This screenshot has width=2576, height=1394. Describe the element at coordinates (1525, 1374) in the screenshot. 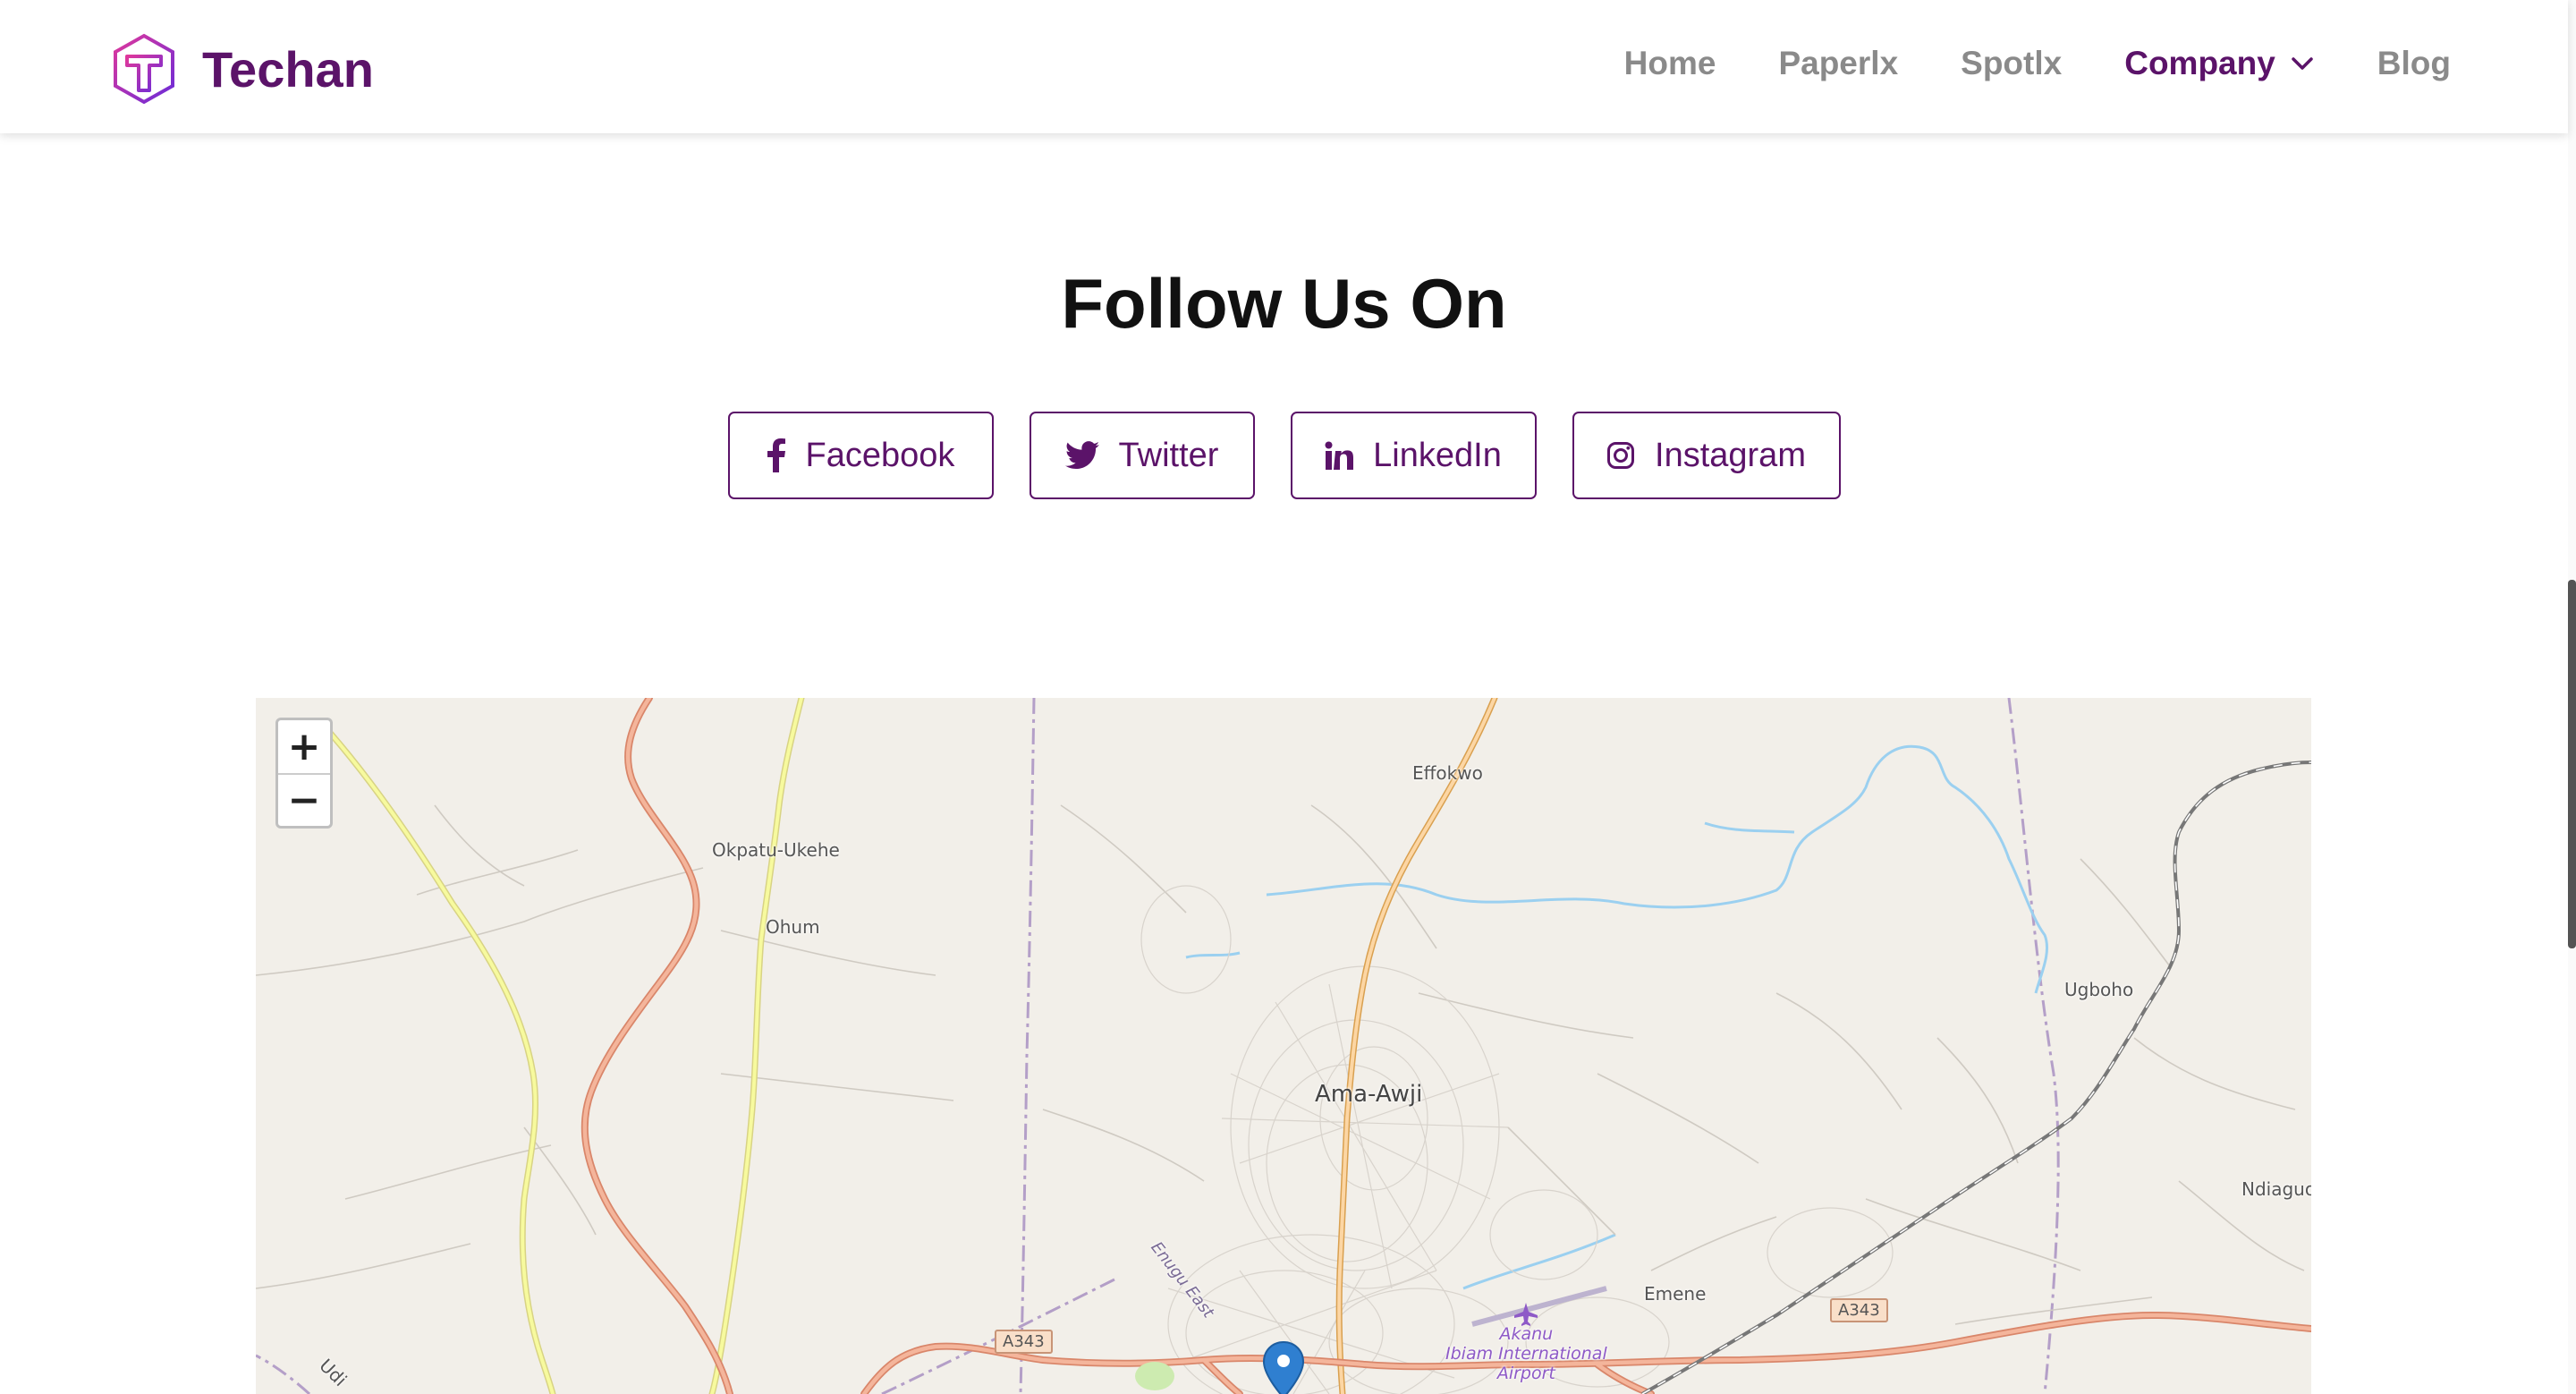

I see `airport-line-3: Airport` at that location.